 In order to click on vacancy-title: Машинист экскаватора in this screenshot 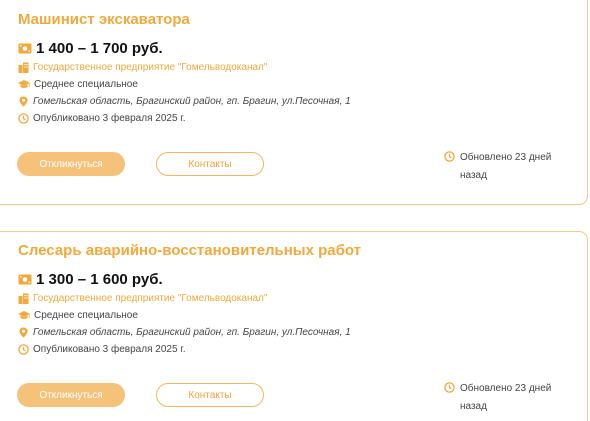, I will do `click(104, 19)`.